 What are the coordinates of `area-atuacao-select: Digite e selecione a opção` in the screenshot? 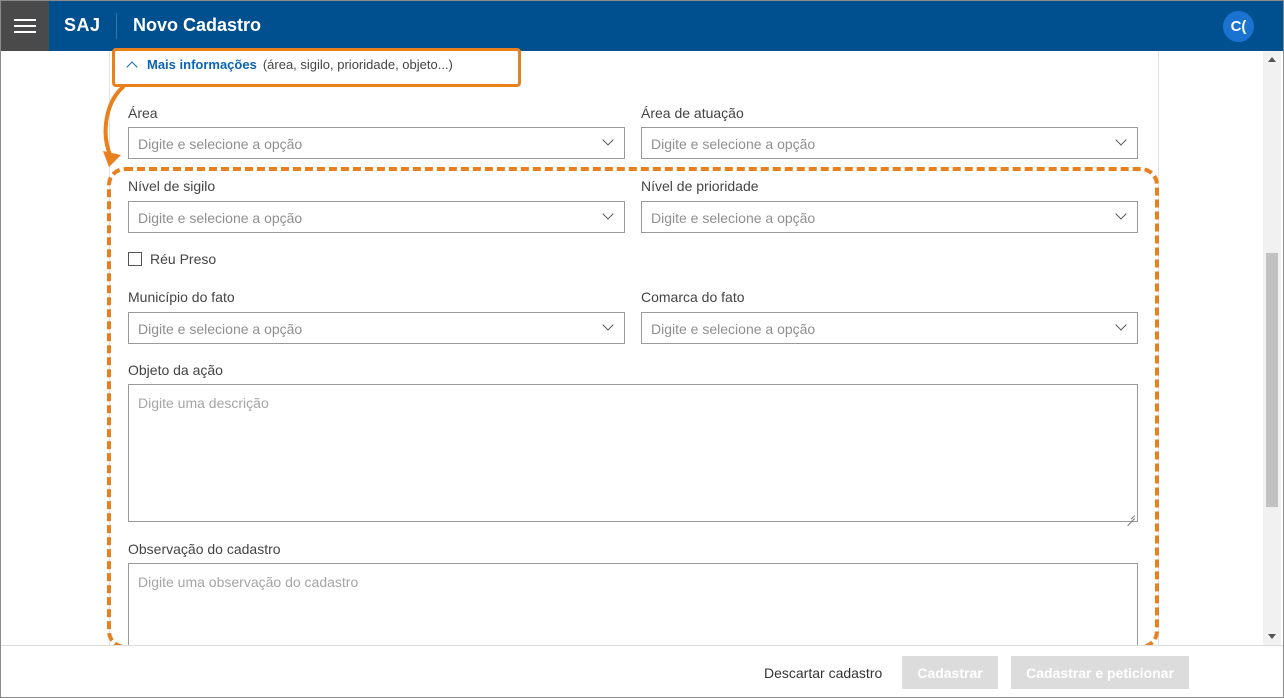 It's located at (889, 143).